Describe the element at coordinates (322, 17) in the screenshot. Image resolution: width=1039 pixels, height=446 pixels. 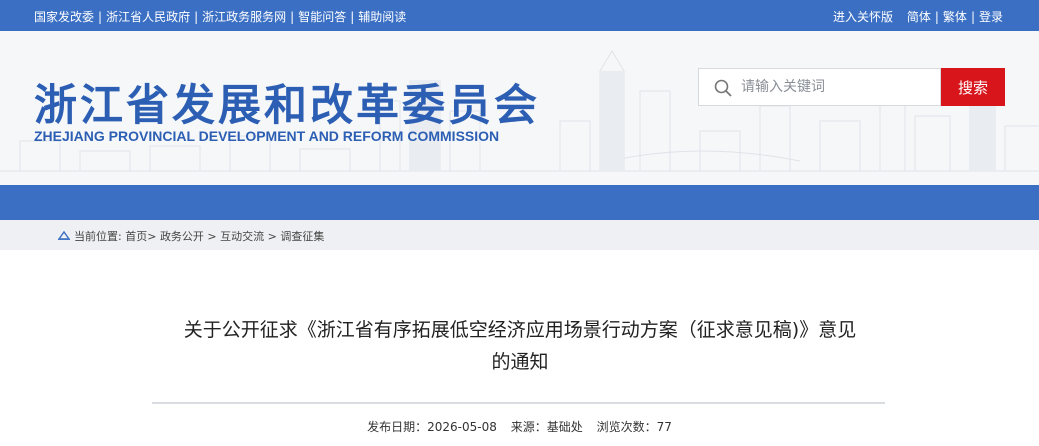
I see `link-smart-qa: 智能问答` at that location.